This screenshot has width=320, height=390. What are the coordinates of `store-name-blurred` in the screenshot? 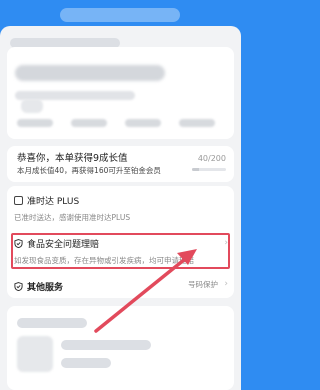 It's located at (52, 323).